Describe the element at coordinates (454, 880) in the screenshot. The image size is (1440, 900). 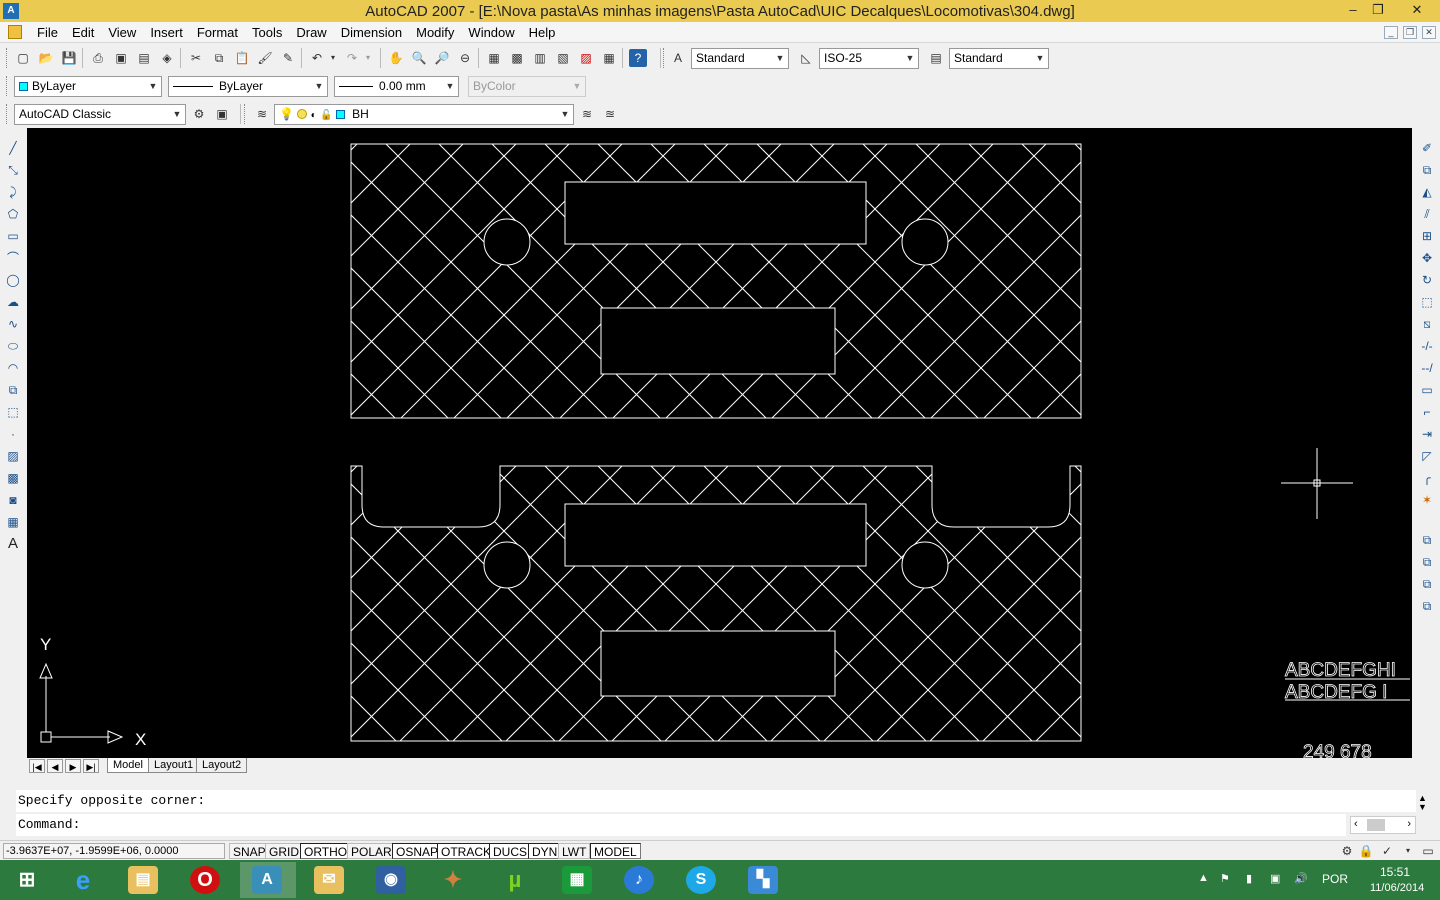
I see `taskbar-app: ✦` at that location.